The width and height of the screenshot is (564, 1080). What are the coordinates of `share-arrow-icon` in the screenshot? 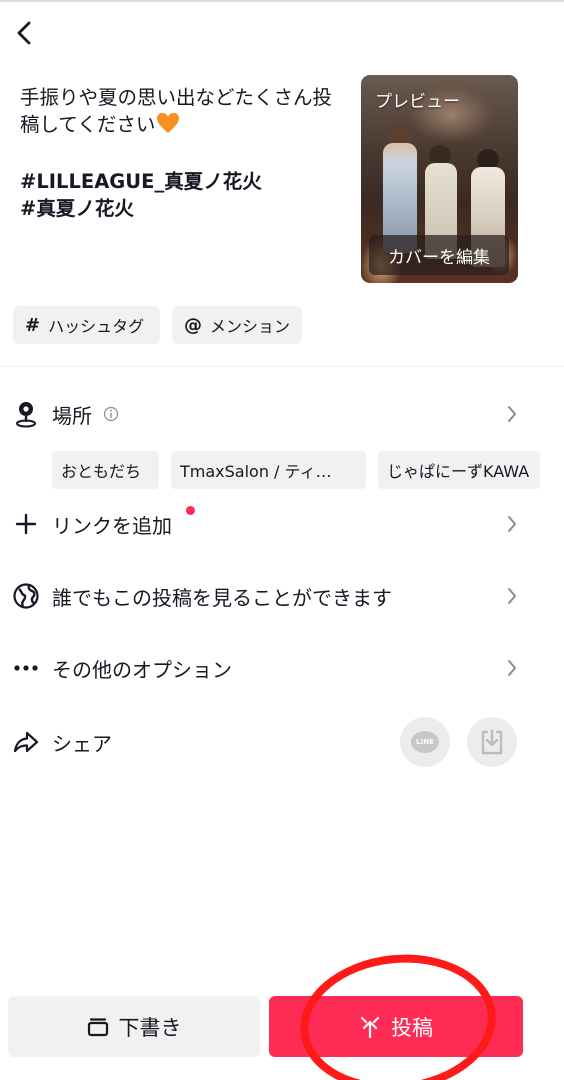 It's located at (26, 742).